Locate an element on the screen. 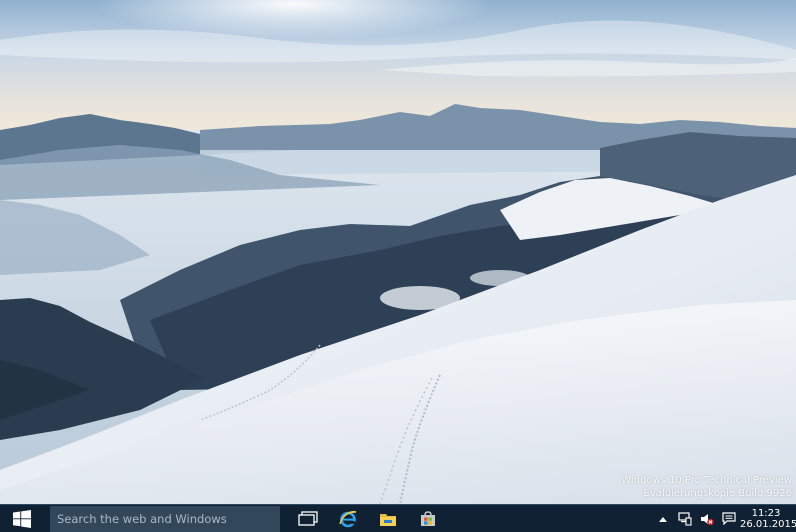 This screenshot has width=796, height=532. search-placeholder: Search the web and Windows is located at coordinates (142, 518).